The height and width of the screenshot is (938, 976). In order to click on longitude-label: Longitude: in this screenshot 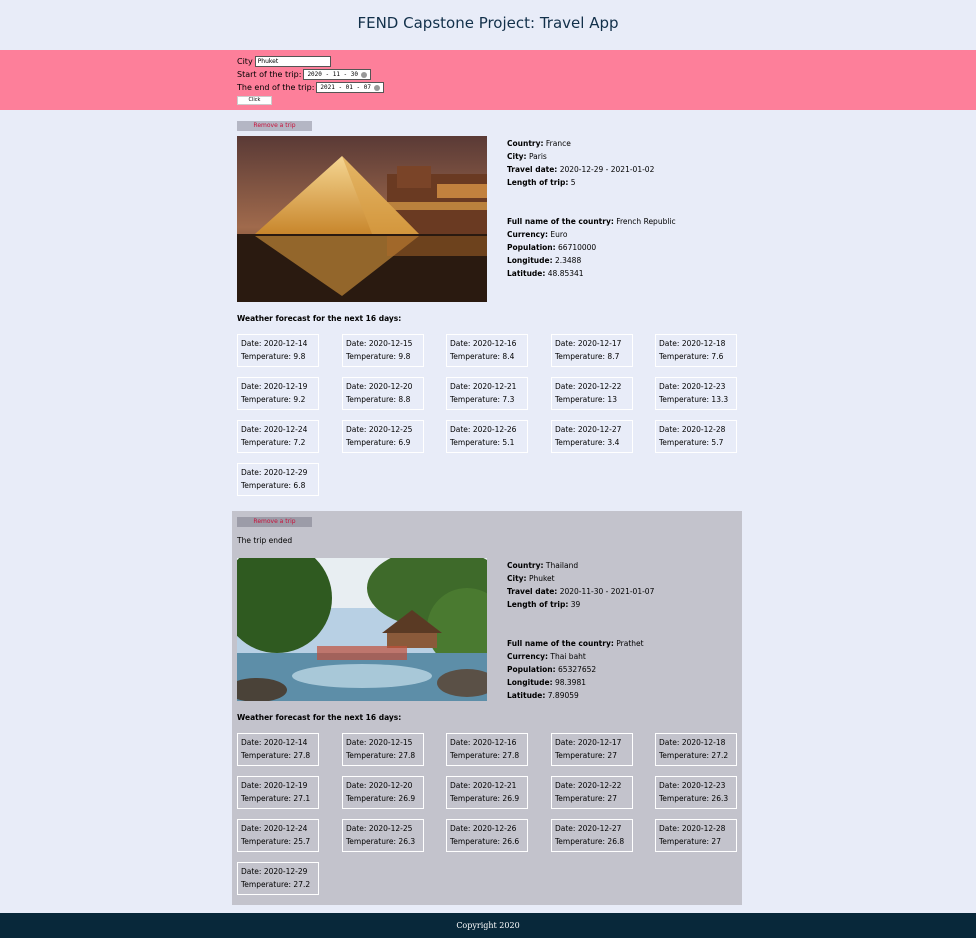, I will do `click(530, 260)`.